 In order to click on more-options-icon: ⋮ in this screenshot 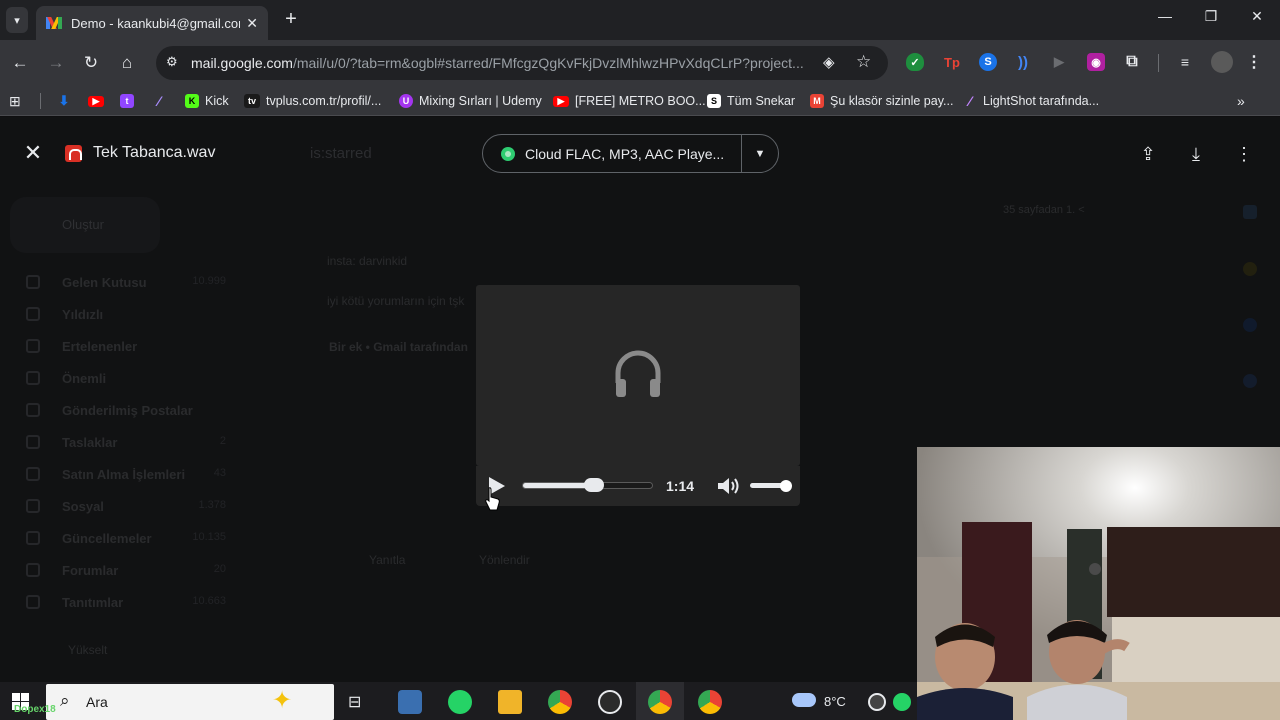, I will do `click(1244, 154)`.